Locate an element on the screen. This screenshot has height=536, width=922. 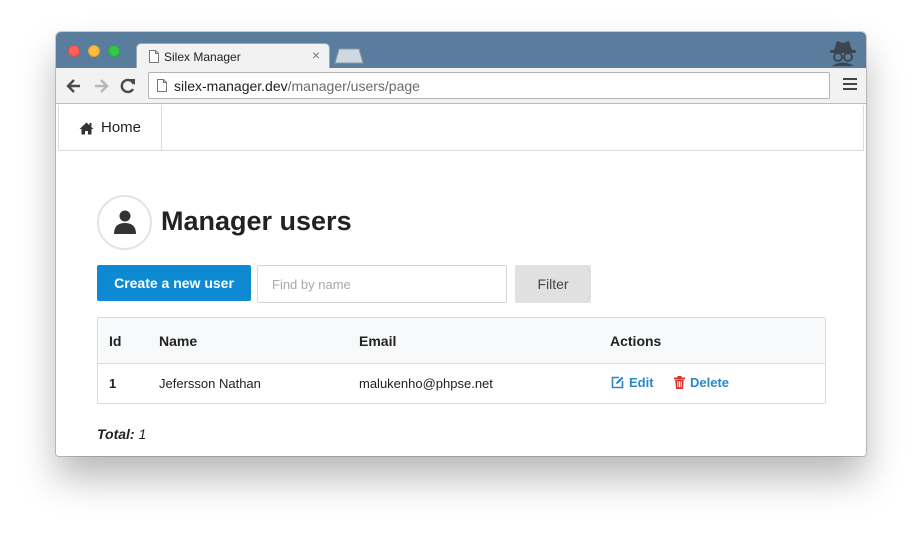
user-icon is located at coordinates (125, 222).